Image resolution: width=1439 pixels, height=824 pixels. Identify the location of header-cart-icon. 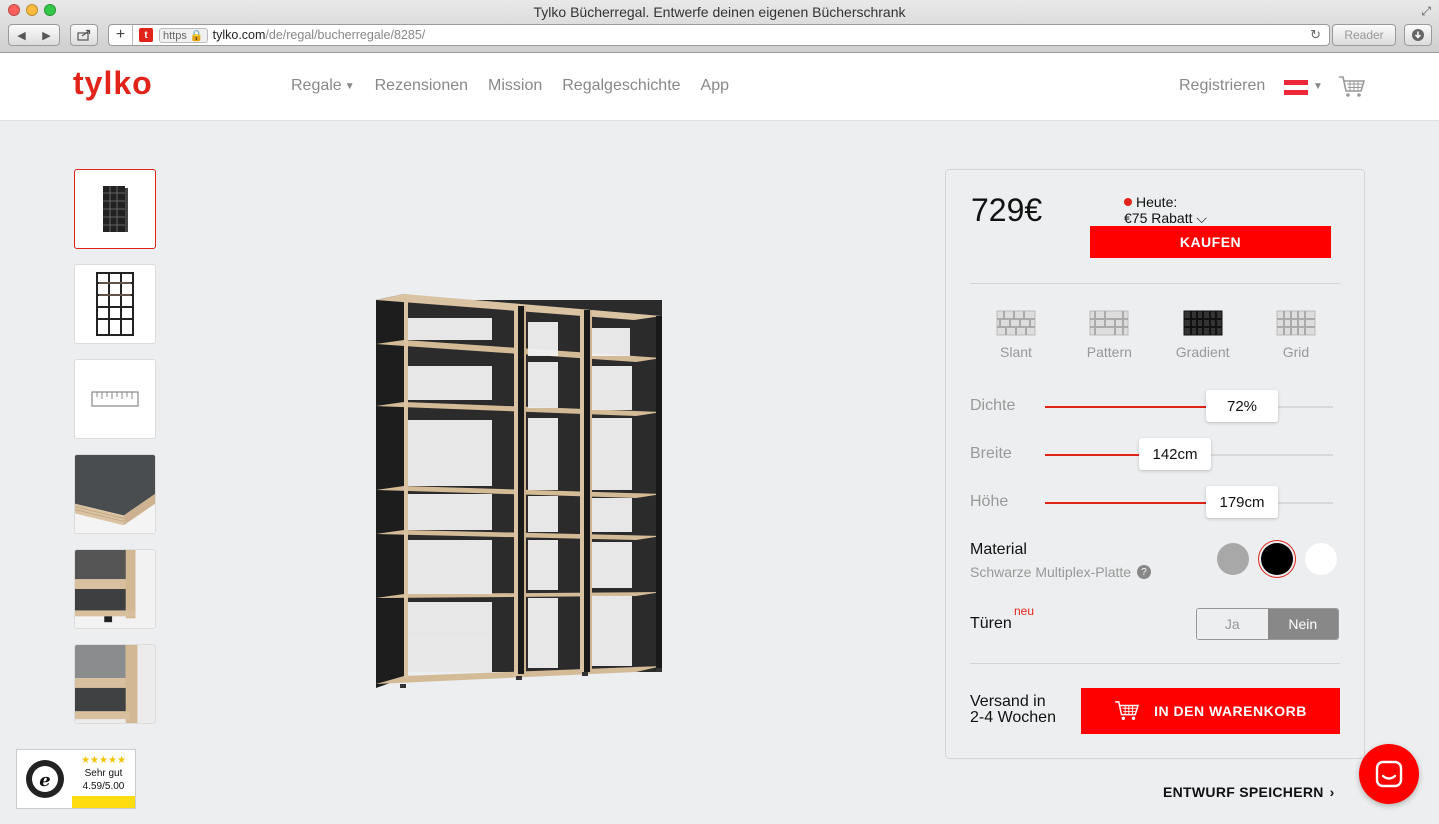
(1352, 89).